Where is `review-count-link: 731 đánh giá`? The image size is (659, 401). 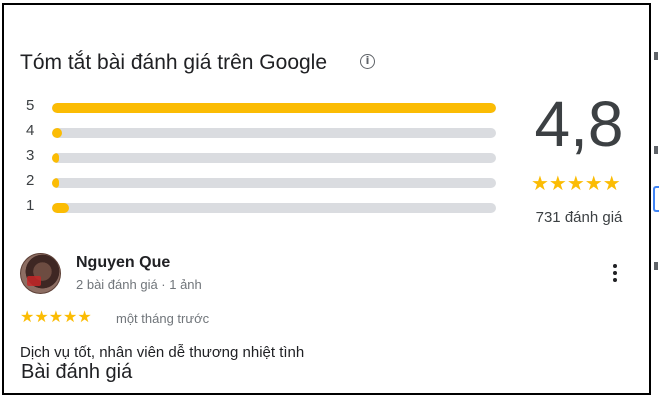
review-count-link: 731 đánh giá is located at coordinates (579, 217).